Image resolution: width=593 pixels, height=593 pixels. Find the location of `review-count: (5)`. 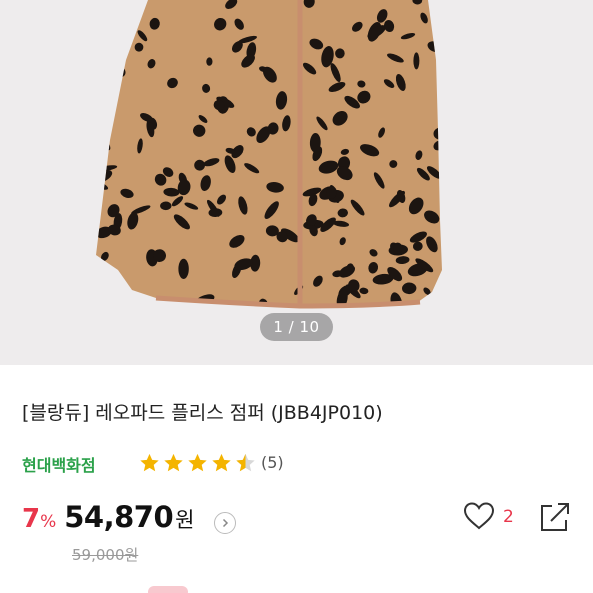

review-count: (5) is located at coordinates (272, 462).